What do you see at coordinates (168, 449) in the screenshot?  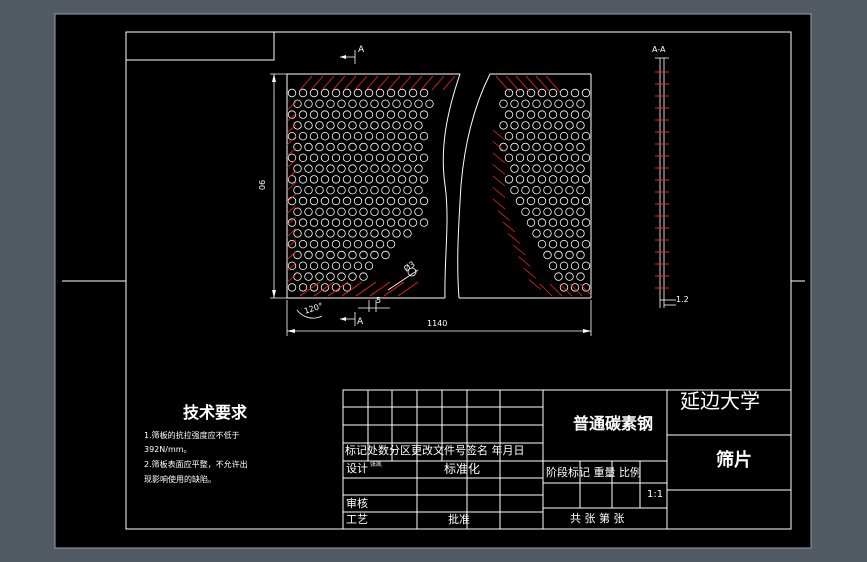 I see `notes-line-2: 392N/mm。` at bounding box center [168, 449].